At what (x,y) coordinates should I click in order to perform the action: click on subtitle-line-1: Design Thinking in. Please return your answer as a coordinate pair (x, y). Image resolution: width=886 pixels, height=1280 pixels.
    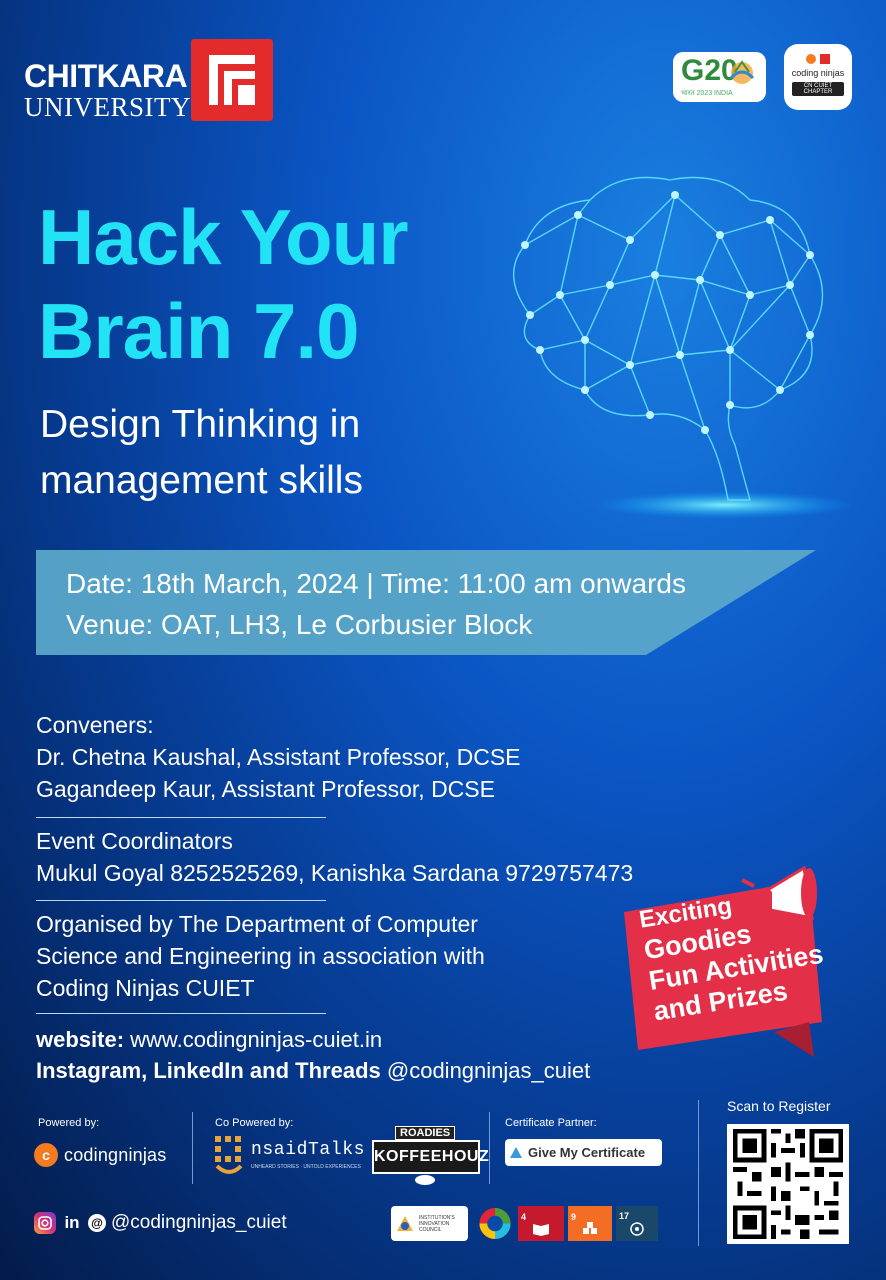
    Looking at the image, I should click on (200, 424).